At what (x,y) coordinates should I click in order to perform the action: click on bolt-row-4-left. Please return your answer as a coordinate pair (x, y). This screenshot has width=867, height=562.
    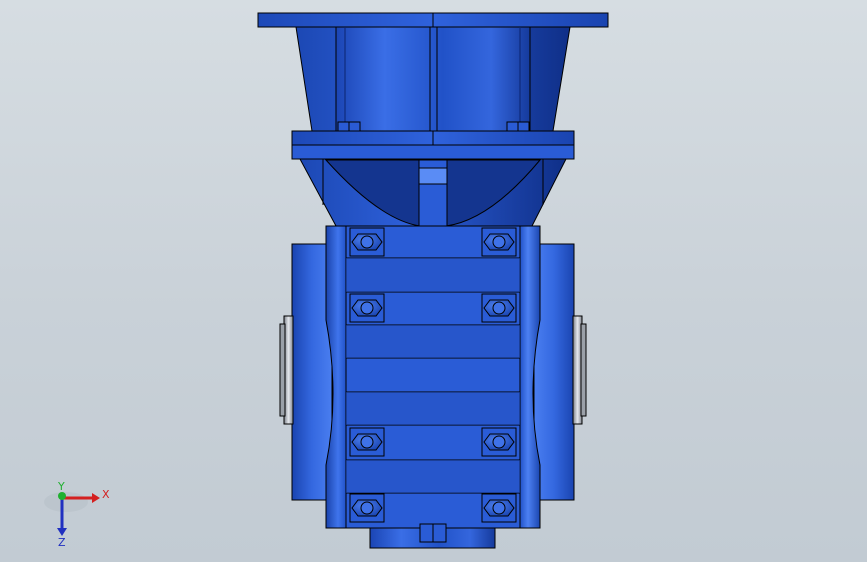
    Looking at the image, I should click on (367, 508).